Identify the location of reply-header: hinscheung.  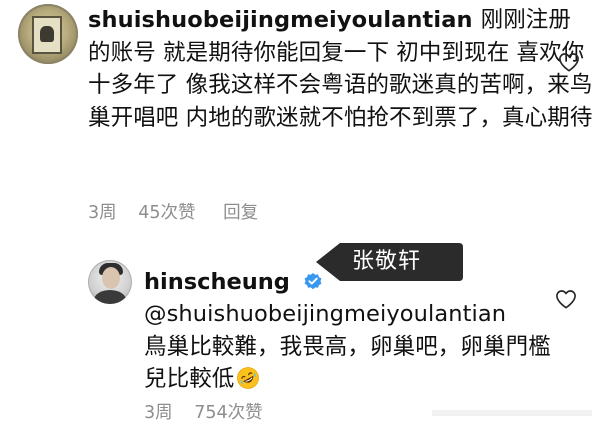
(233, 282).